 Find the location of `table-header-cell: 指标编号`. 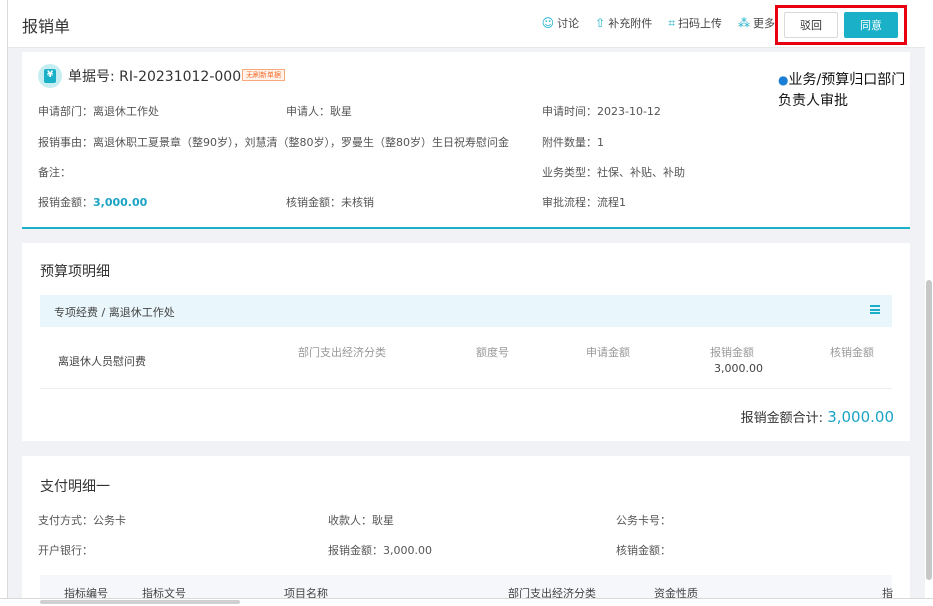

table-header-cell: 指标编号 is located at coordinates (86, 592).